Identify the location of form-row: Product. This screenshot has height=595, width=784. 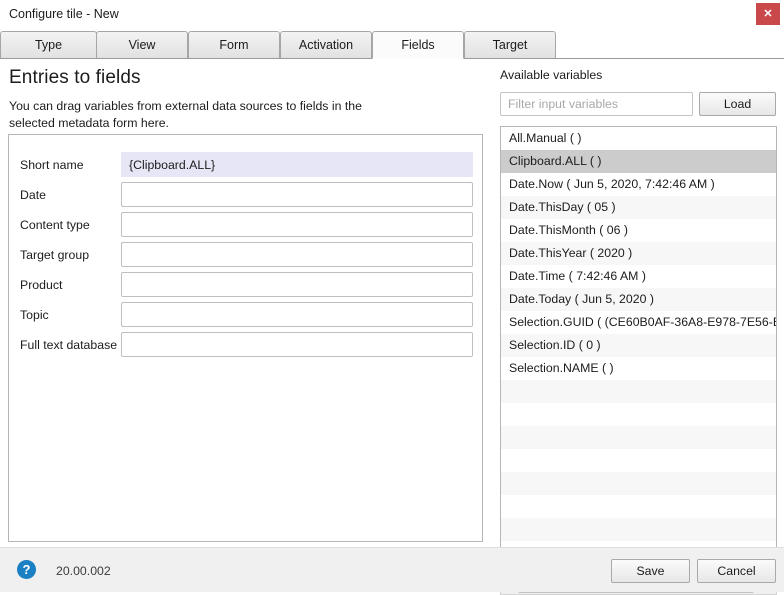
(245, 287).